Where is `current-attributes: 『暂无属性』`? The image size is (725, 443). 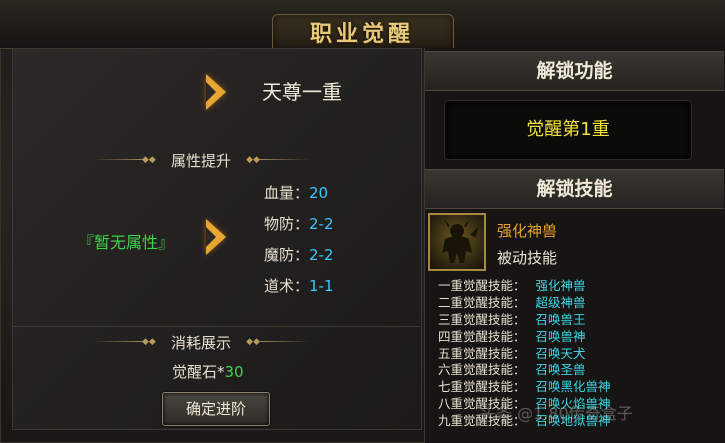 current-attributes: 『暂无属性』 is located at coordinates (126, 242).